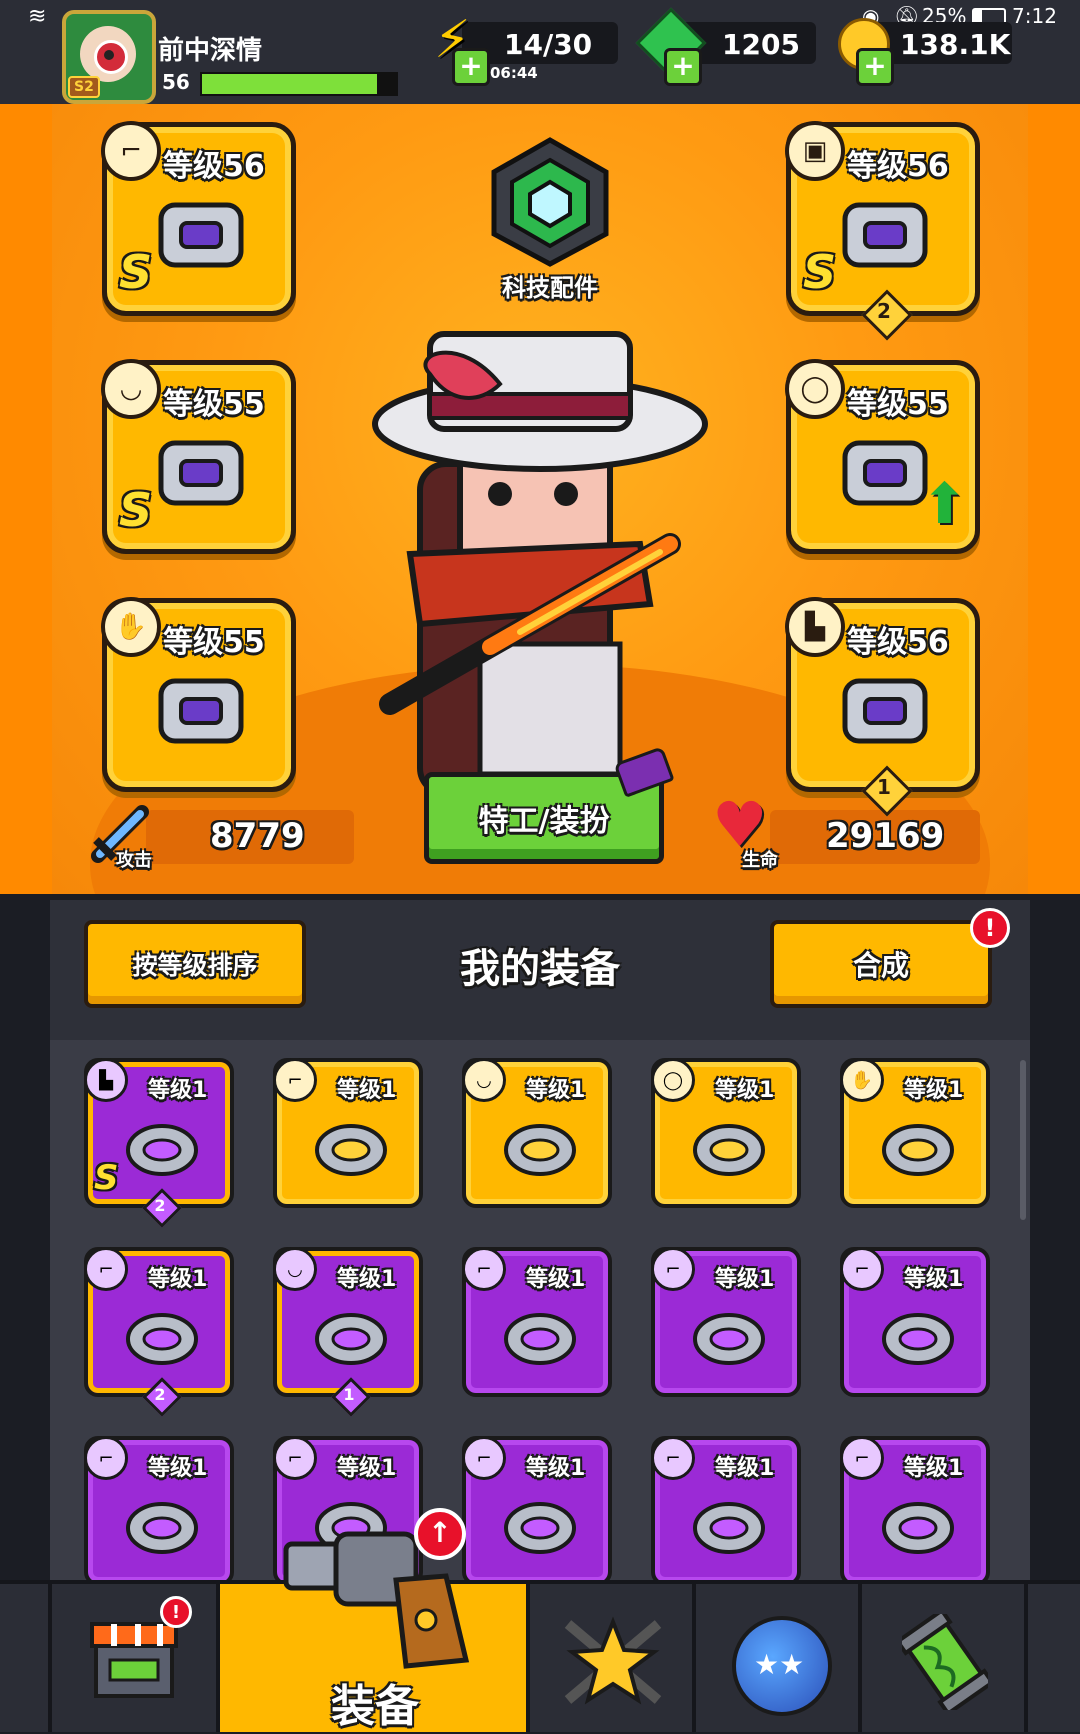 The image size is (1080, 1734). I want to click on xp-bar, so click(299, 84).